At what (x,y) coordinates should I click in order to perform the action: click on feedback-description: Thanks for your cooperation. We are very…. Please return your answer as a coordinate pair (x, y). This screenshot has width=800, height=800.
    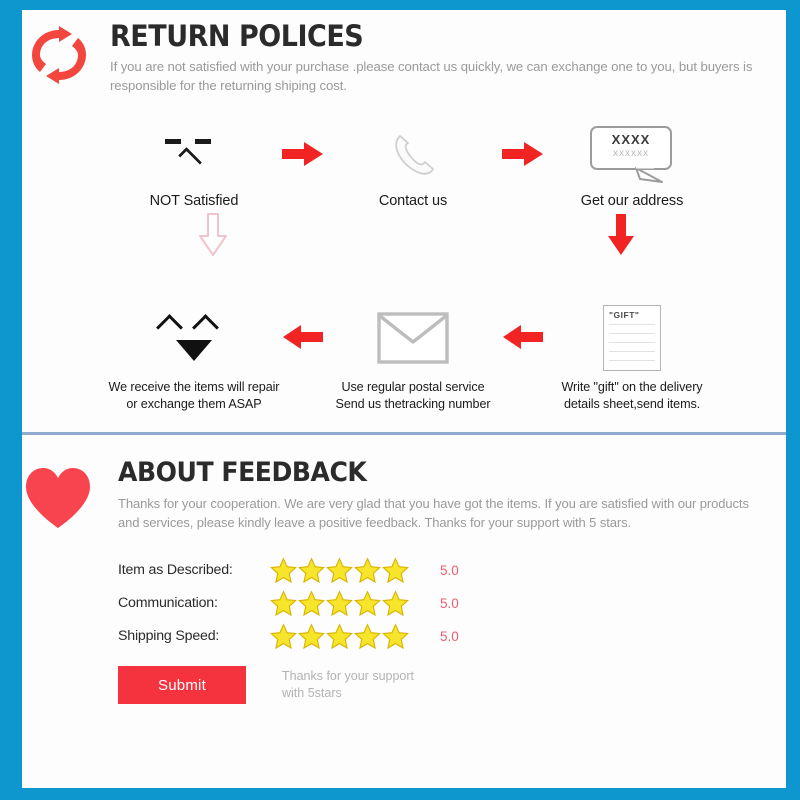
    Looking at the image, I should click on (433, 513).